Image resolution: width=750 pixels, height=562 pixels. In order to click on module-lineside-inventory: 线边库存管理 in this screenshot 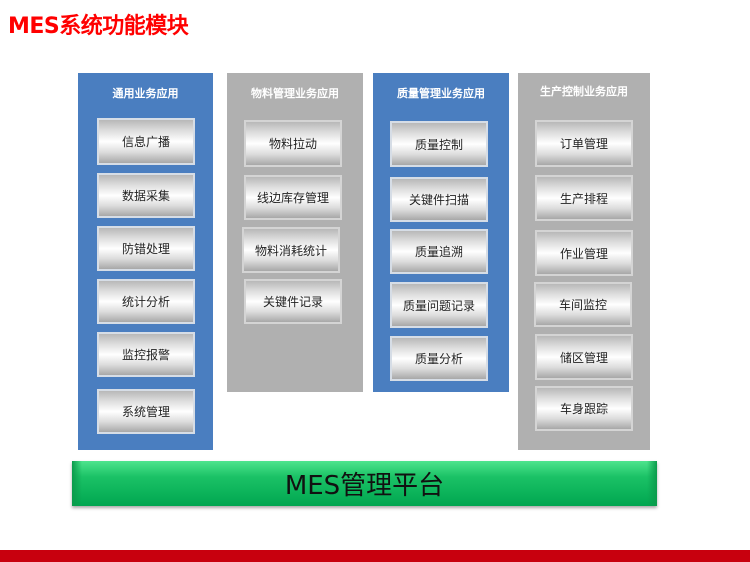, I will do `click(293, 197)`.